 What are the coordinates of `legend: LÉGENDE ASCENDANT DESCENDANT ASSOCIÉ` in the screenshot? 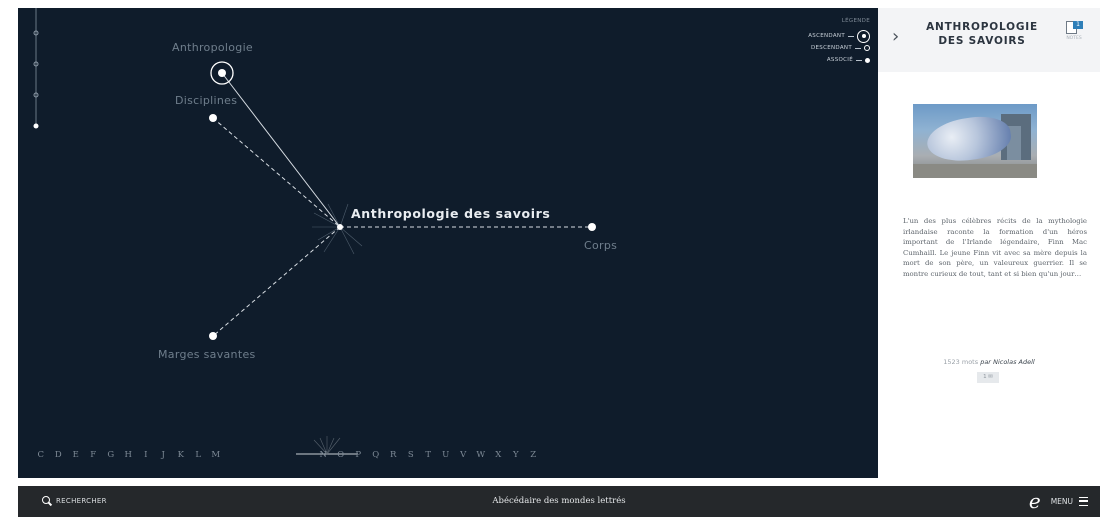 It's located at (839, 42).